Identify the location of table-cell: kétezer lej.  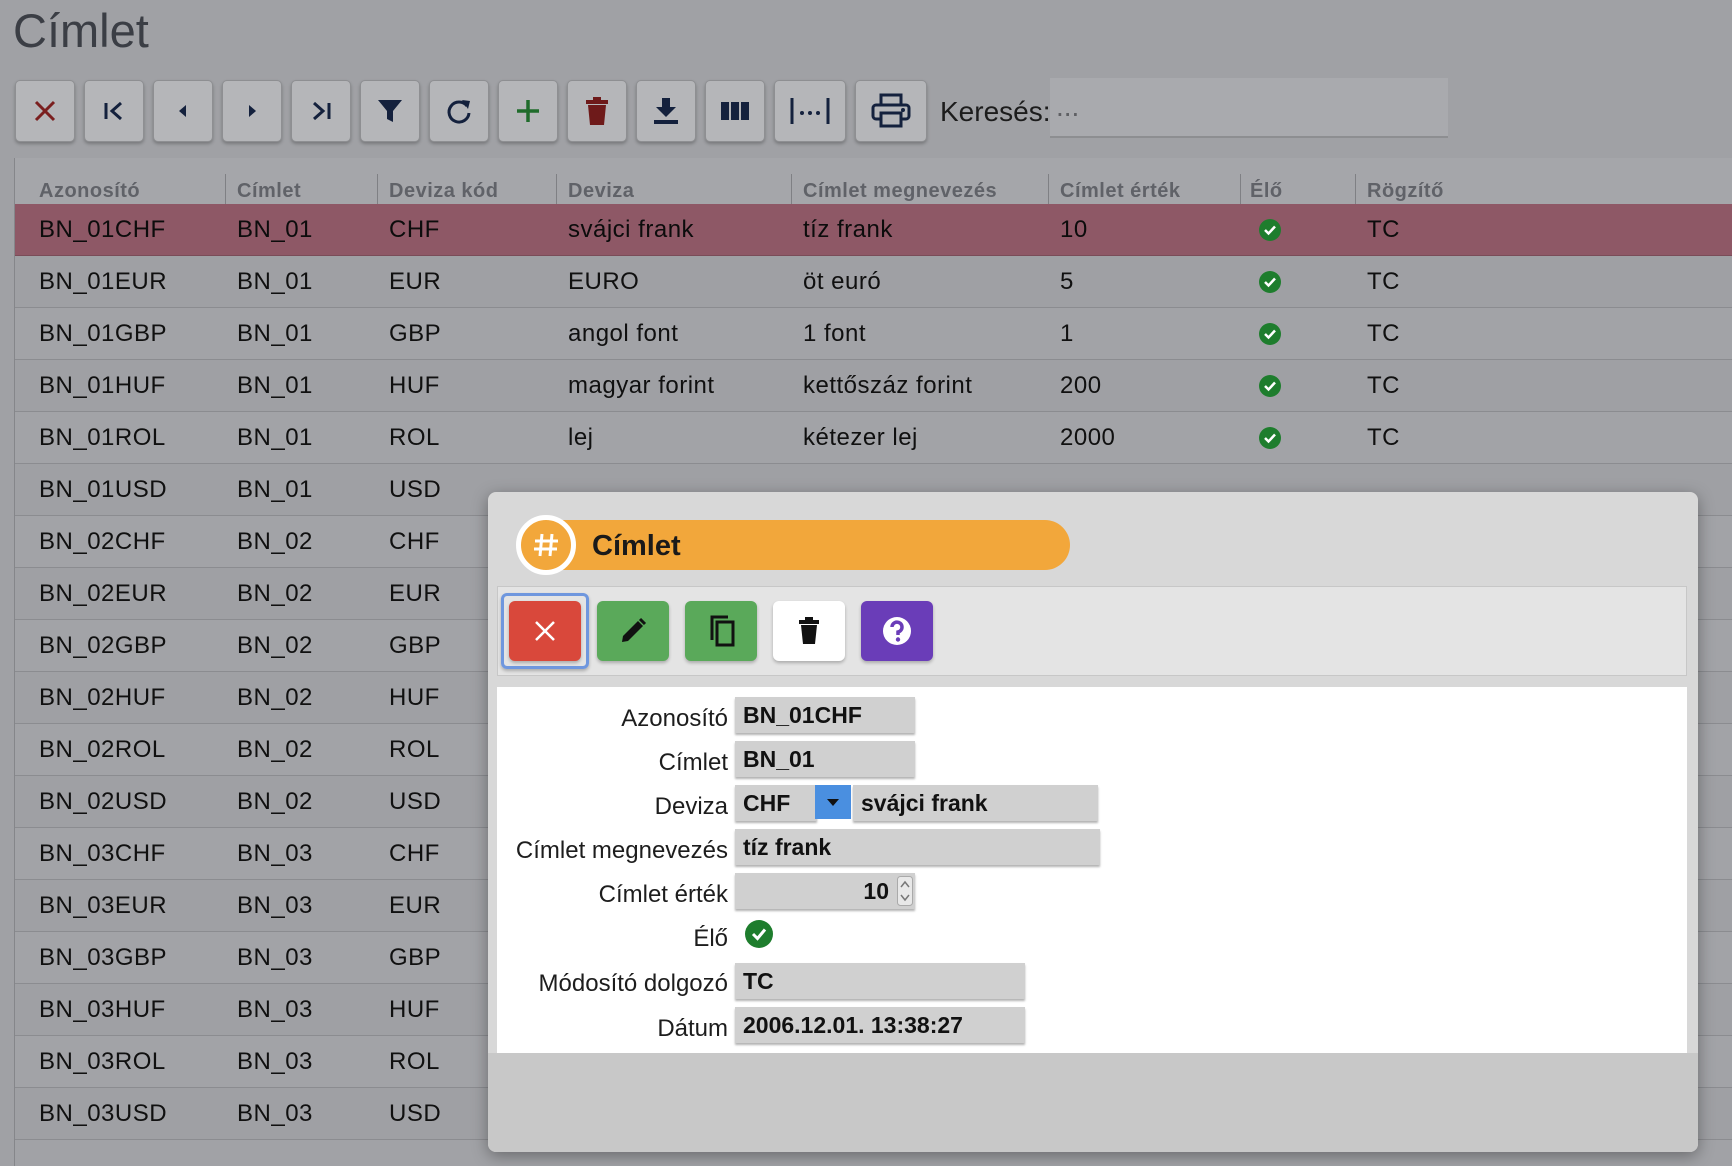
(860, 437).